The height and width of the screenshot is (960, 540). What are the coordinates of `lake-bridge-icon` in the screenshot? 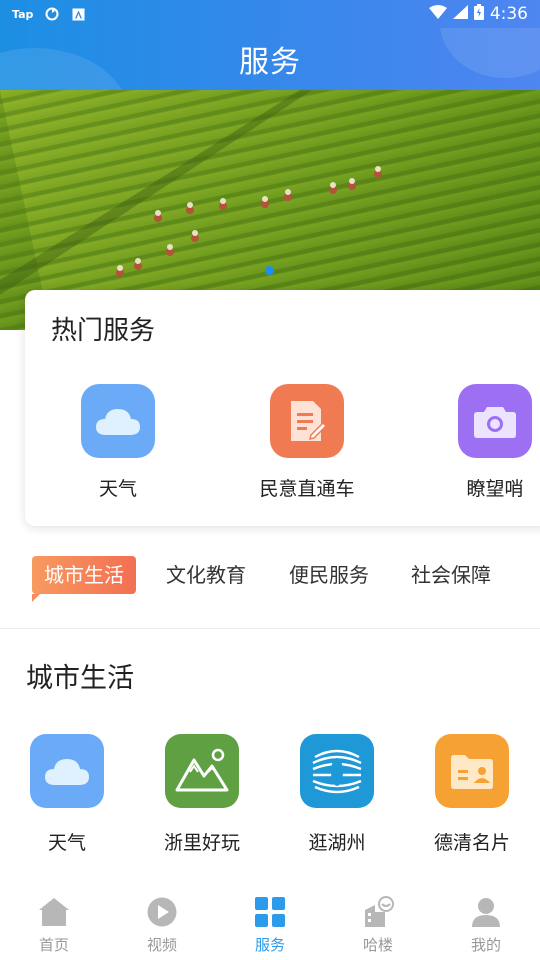 It's located at (337, 771).